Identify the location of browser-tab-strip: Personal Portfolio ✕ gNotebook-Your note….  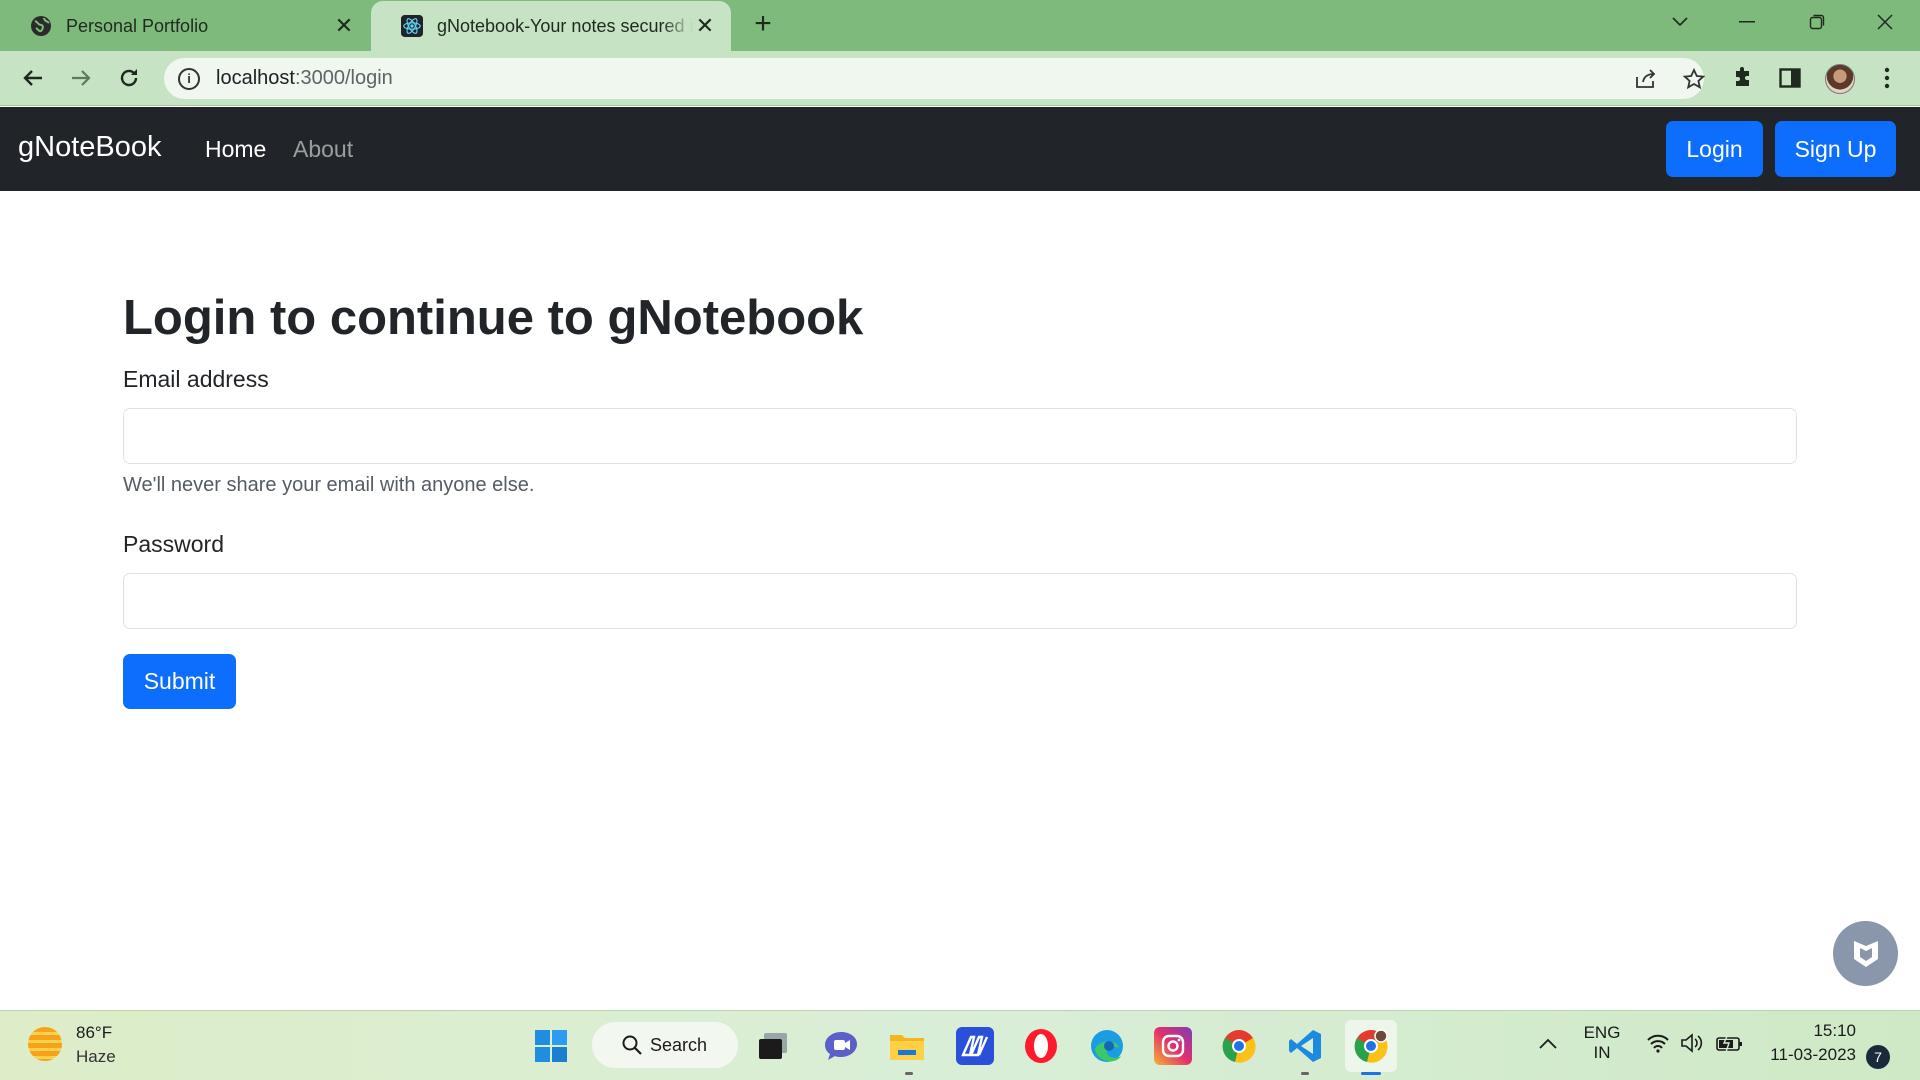
(960, 25).